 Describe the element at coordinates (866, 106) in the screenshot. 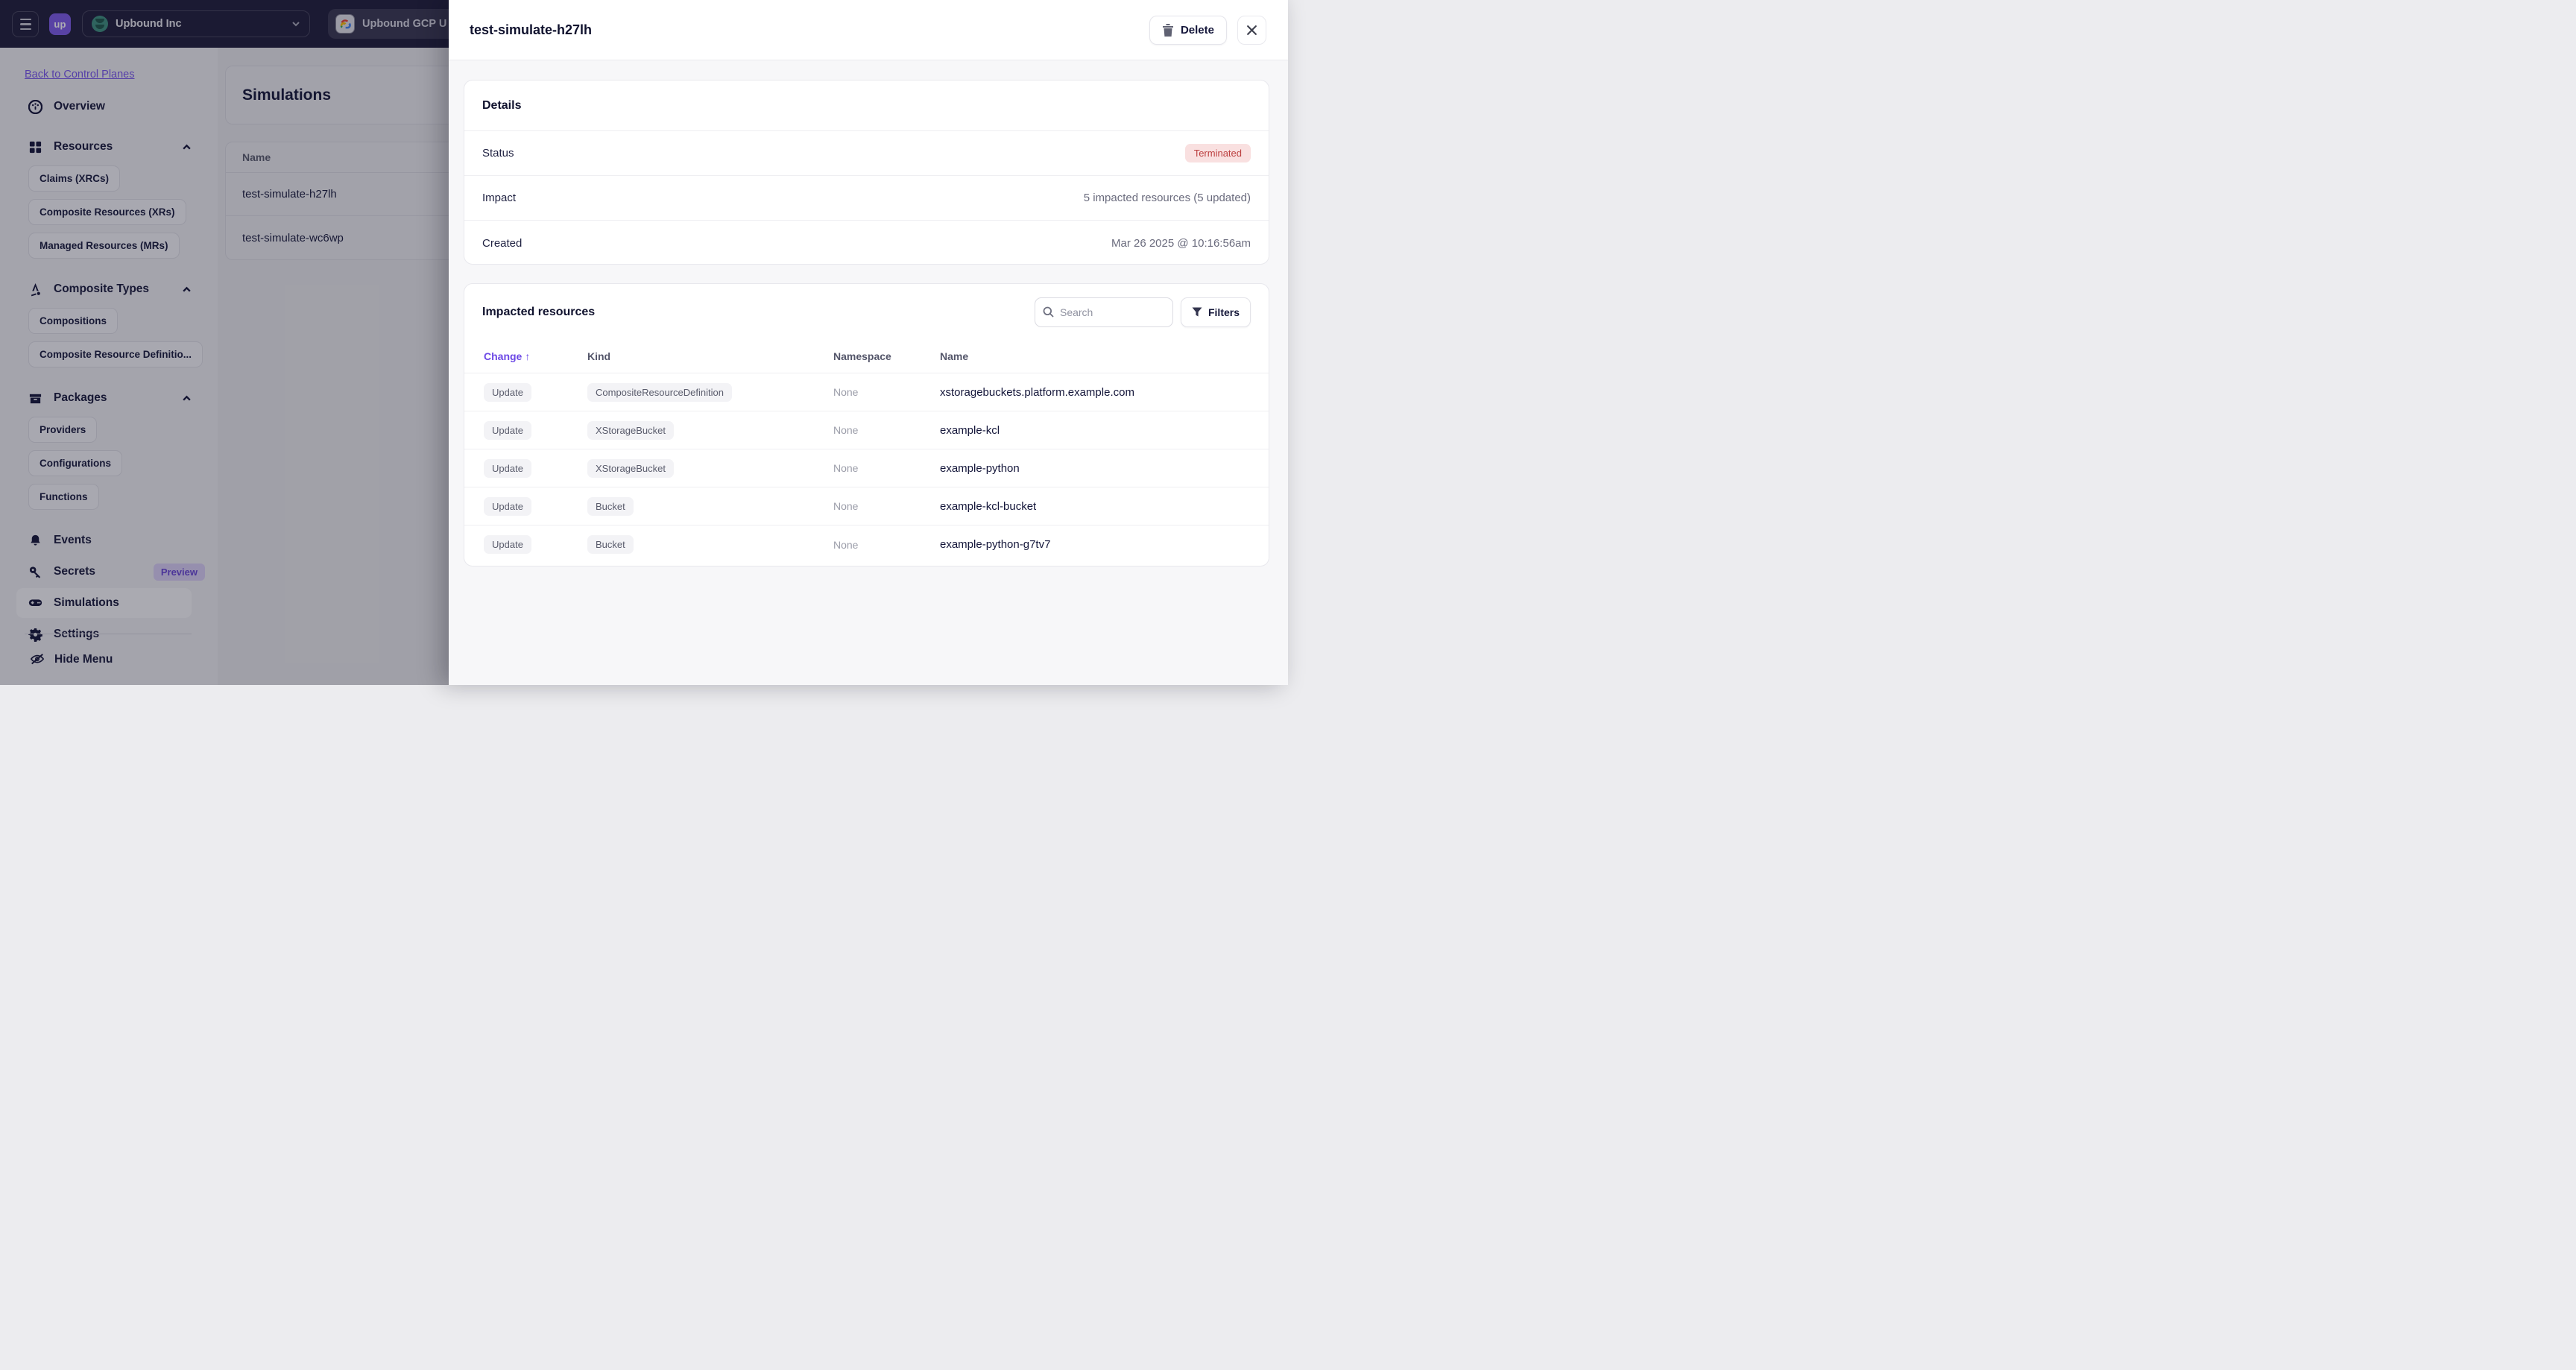

I see `details-heading: Details` at that location.